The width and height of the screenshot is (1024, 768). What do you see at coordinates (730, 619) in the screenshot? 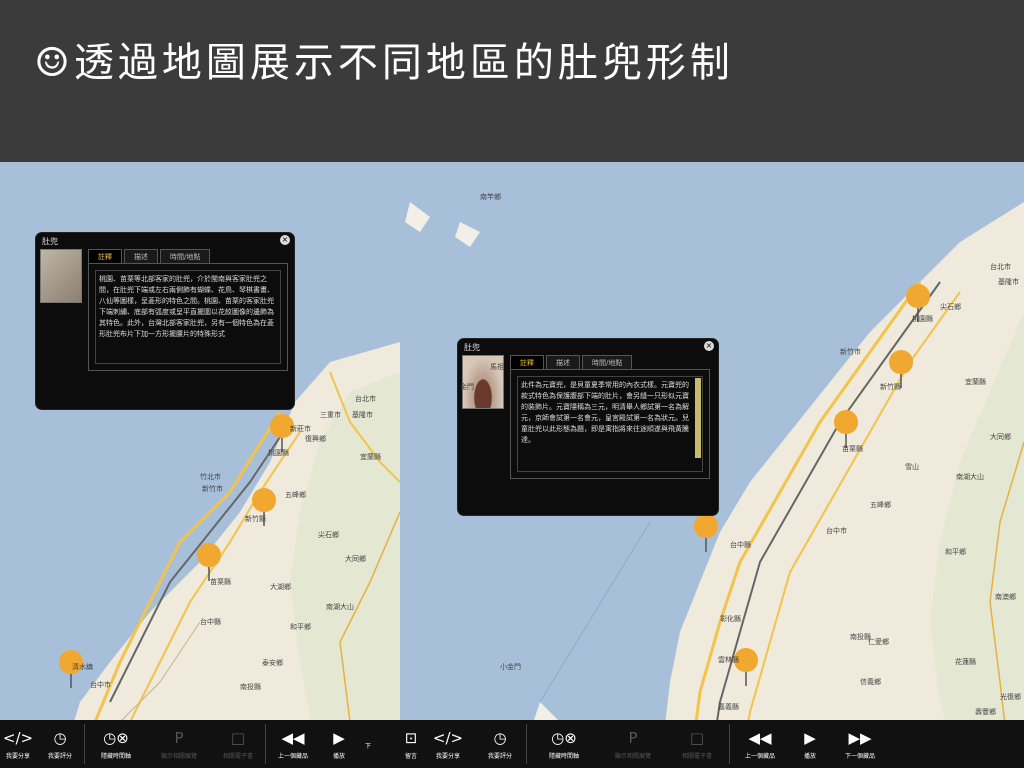
I see `map-label: 彰化縣` at bounding box center [730, 619].